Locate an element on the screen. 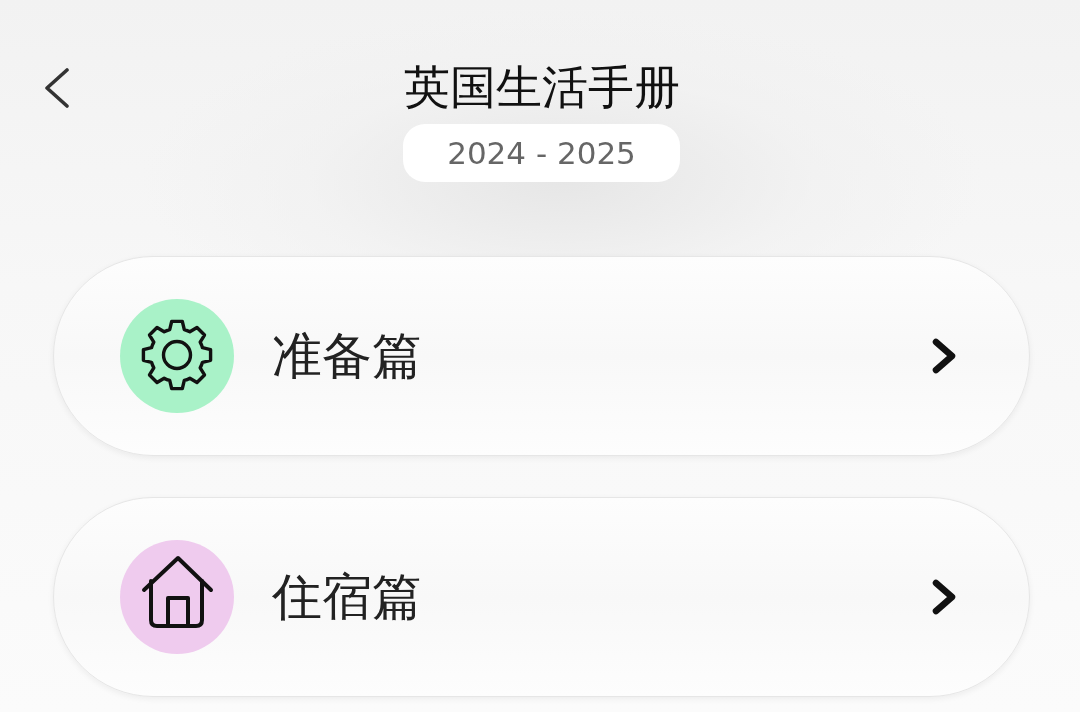  back-button is located at coordinates (57, 88).